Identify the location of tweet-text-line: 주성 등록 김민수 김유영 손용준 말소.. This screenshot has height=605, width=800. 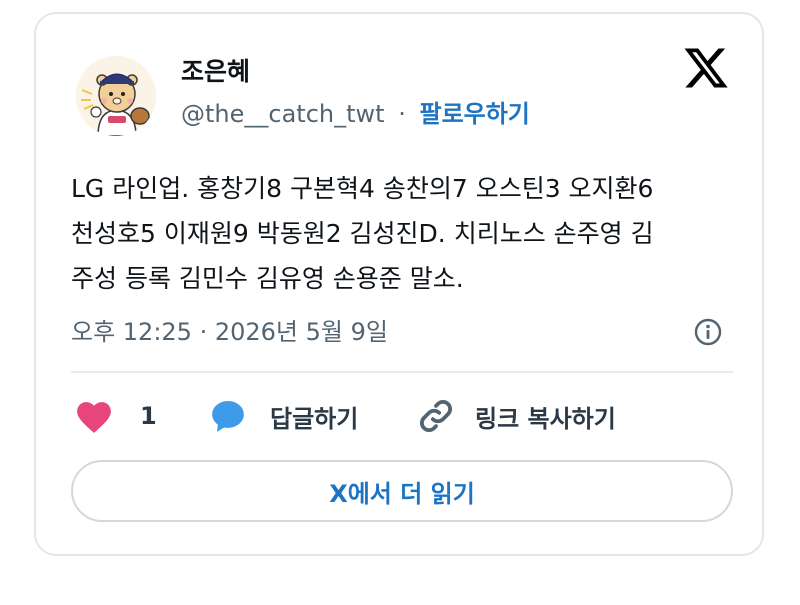
(267, 278).